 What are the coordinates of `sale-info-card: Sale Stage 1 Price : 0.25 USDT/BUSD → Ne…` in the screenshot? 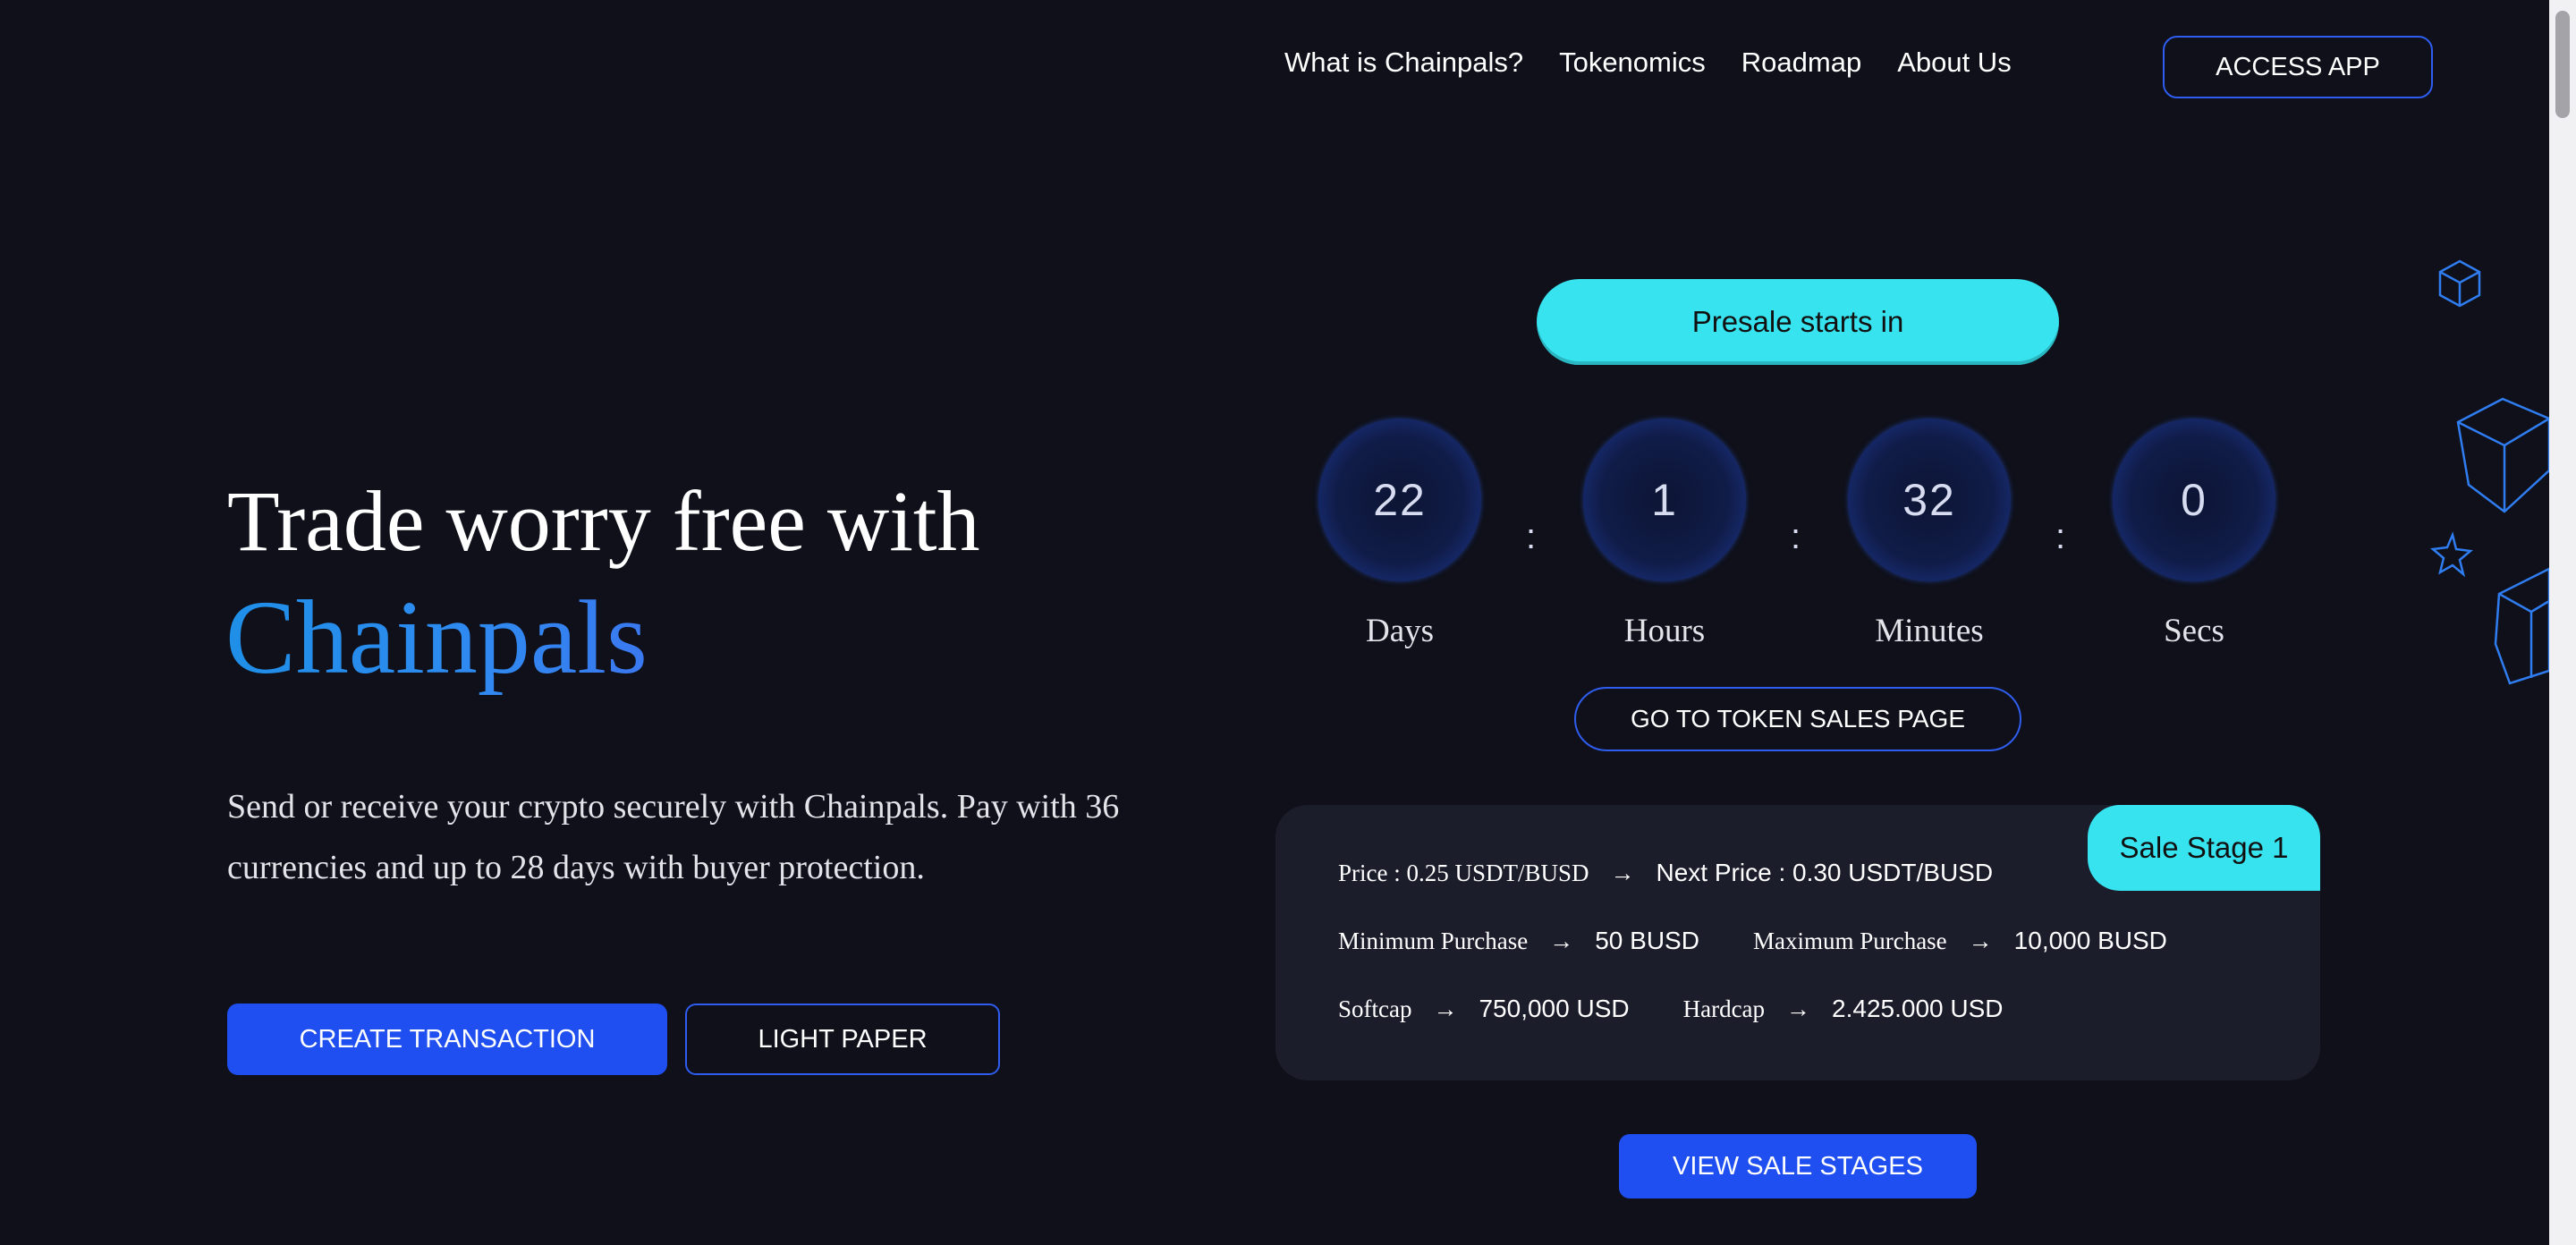 It's located at (1797, 943).